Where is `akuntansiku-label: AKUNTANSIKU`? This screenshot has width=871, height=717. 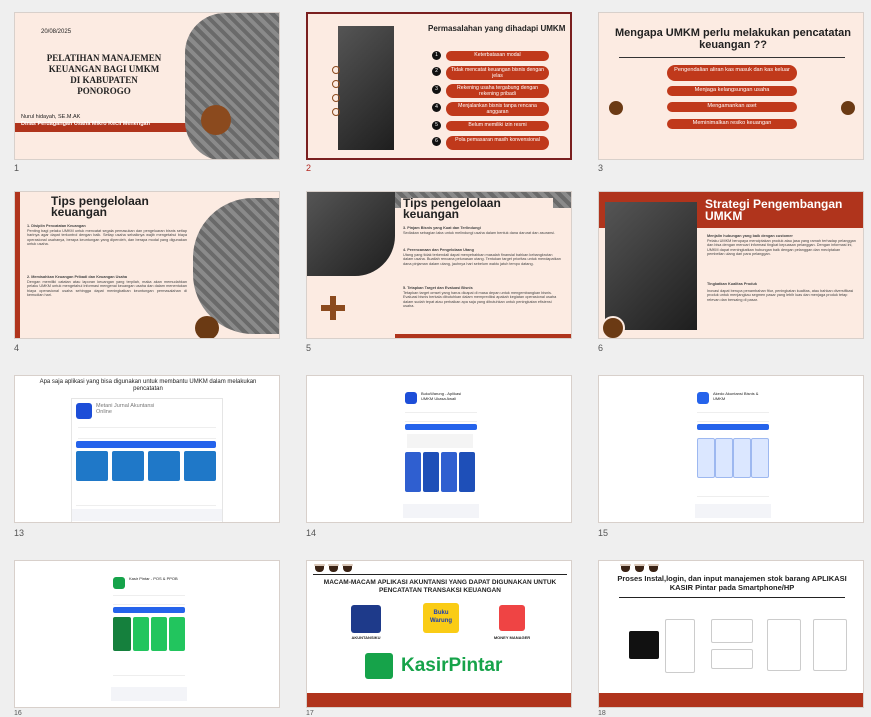 akuntansiku-label: AKUNTANSIKU is located at coordinates (366, 637).